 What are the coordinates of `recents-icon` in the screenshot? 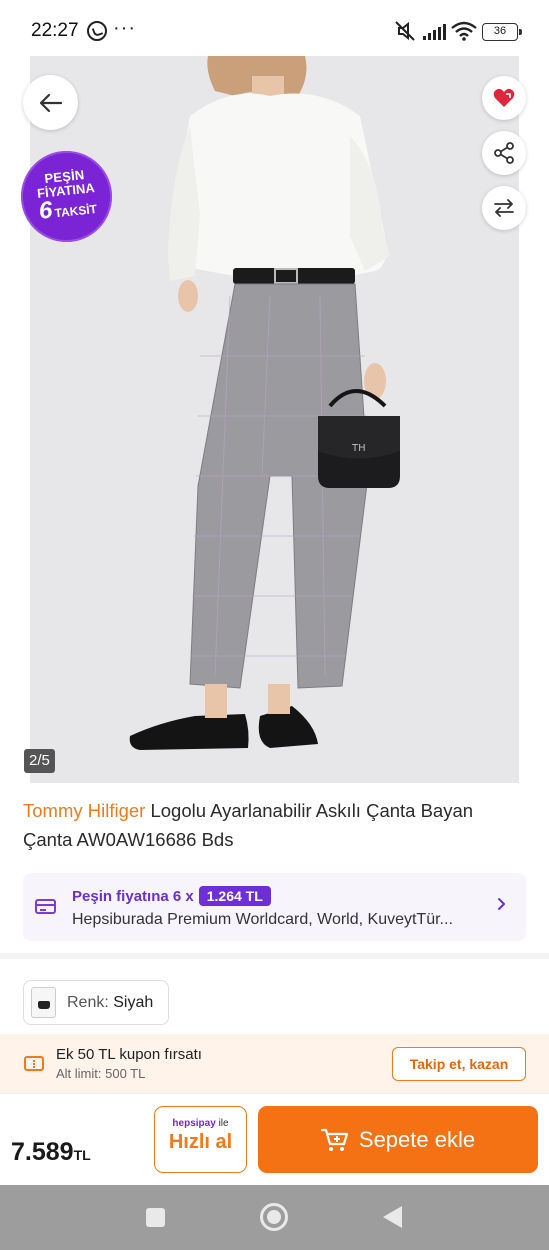 It's located at (155, 1217).